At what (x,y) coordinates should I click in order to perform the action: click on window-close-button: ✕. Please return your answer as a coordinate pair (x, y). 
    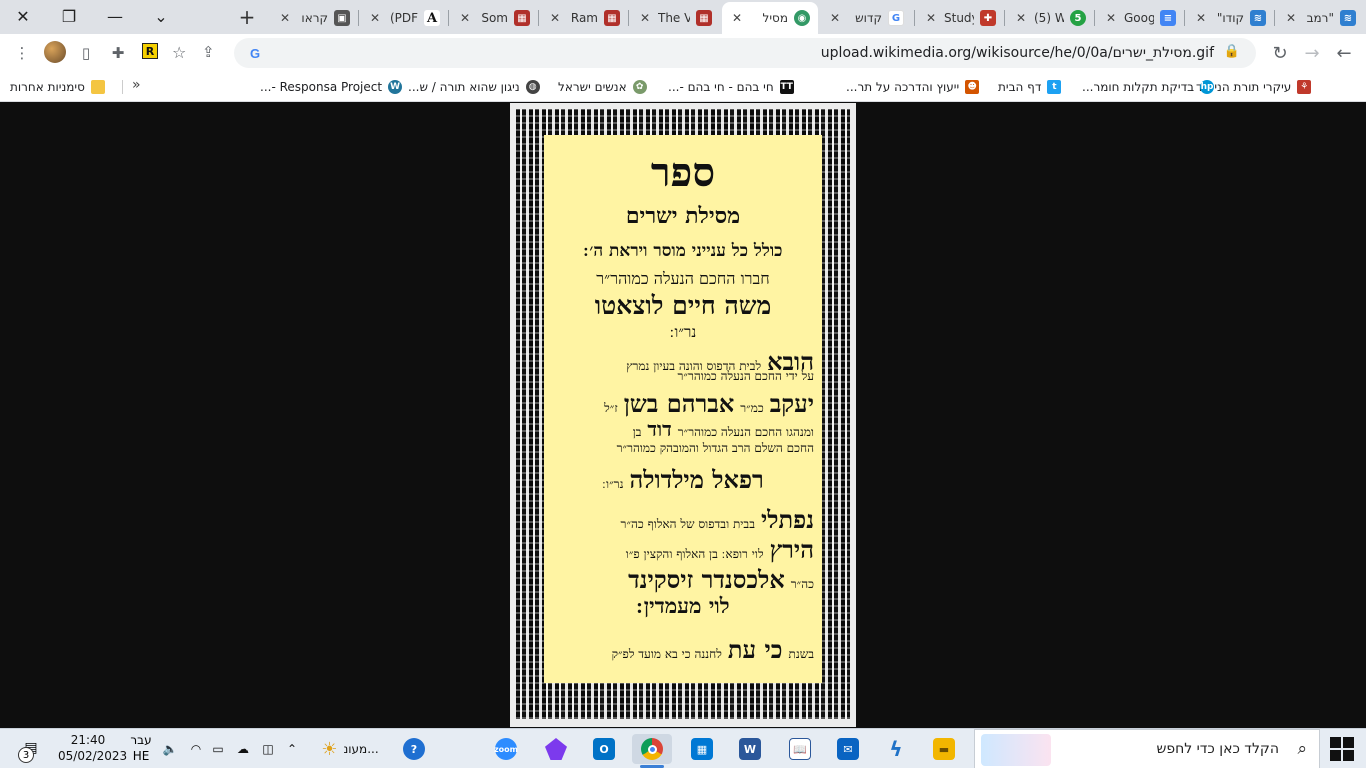
    Looking at the image, I should click on (23, 16).